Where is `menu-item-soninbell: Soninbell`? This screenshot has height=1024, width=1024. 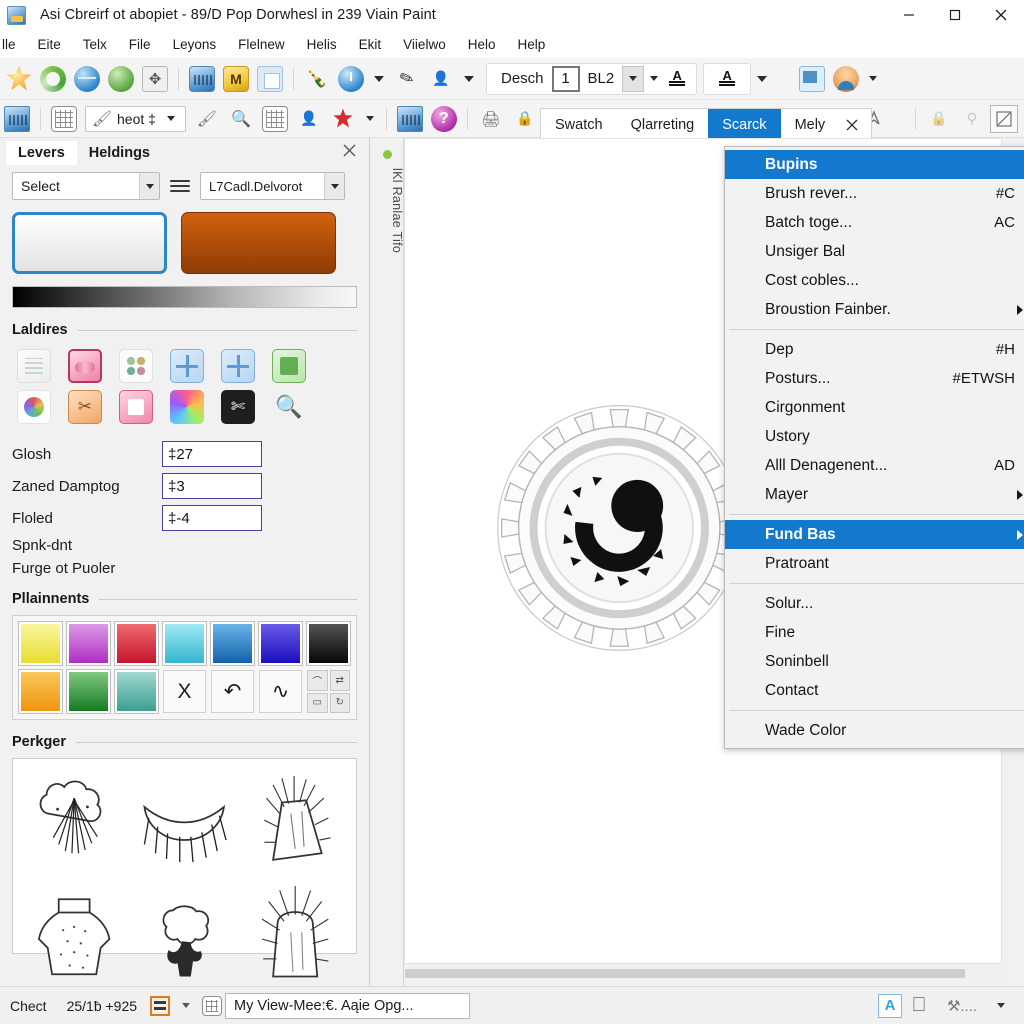
menu-item-soninbell: Soninbell is located at coordinates (874, 661).